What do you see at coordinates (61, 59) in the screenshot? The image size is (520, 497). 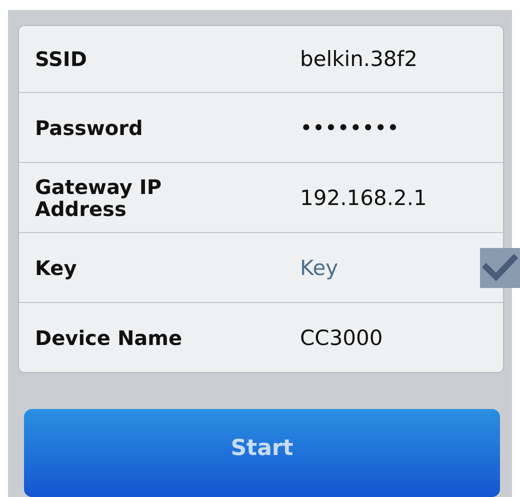 I see `field-label: SSID` at bounding box center [61, 59].